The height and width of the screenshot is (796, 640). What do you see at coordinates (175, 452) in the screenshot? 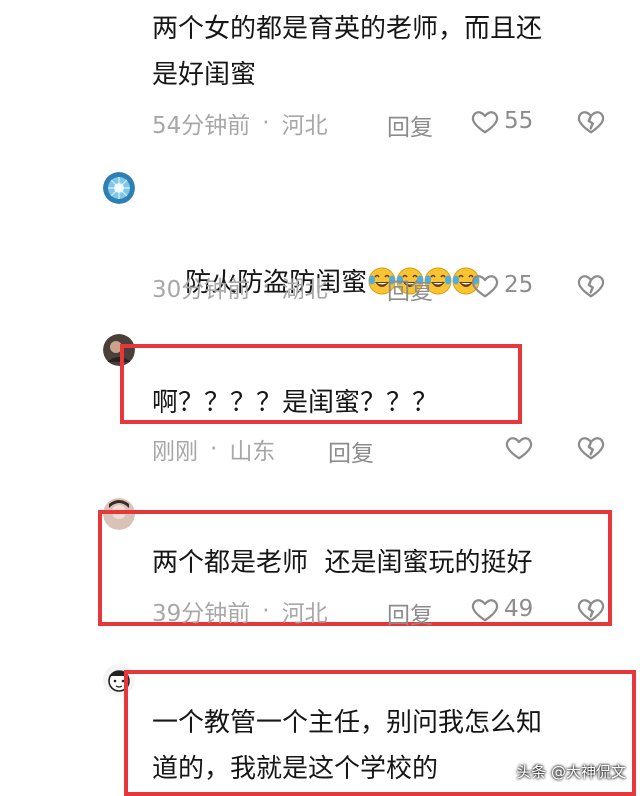
I see `comment-time: 刚刚` at bounding box center [175, 452].